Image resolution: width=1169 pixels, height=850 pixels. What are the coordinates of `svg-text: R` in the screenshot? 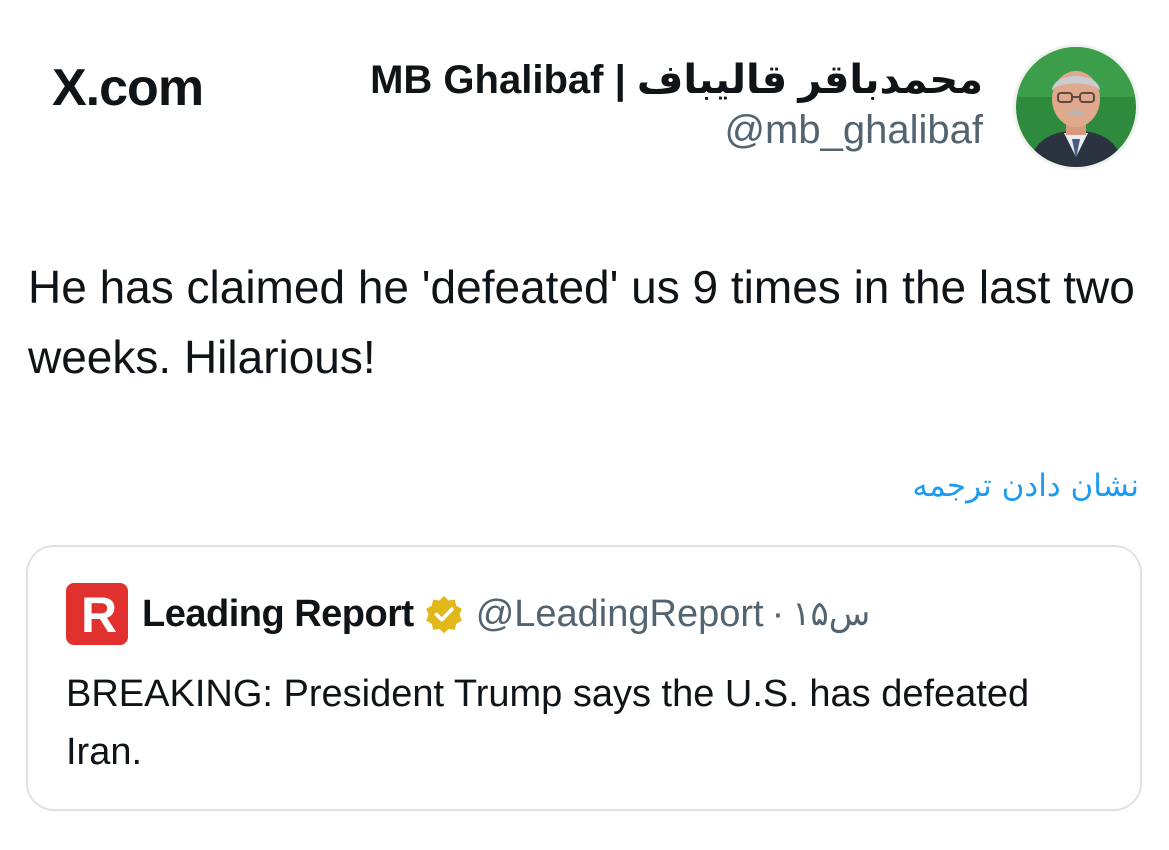 It's located at (99, 615).